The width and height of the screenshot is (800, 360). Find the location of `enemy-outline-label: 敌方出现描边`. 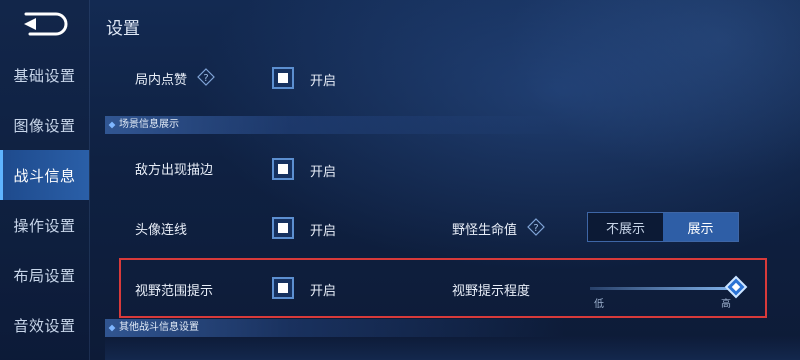

enemy-outline-label: 敌方出现描边 is located at coordinates (174, 170).